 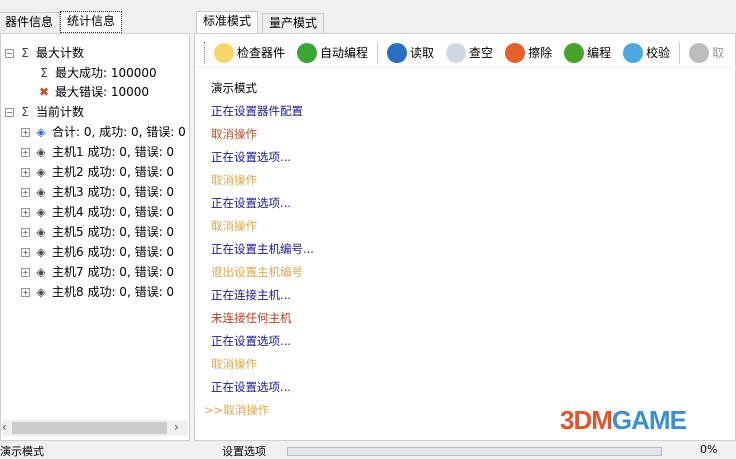 I want to click on toolbar-button-arrow-up: 读取, so click(x=410, y=53).